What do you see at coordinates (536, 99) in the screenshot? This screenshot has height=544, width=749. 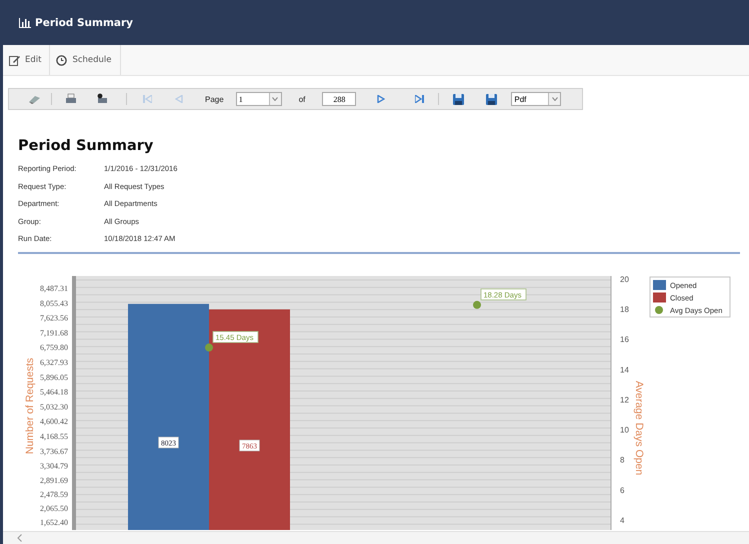 I see `export-format-select: Pdf` at bounding box center [536, 99].